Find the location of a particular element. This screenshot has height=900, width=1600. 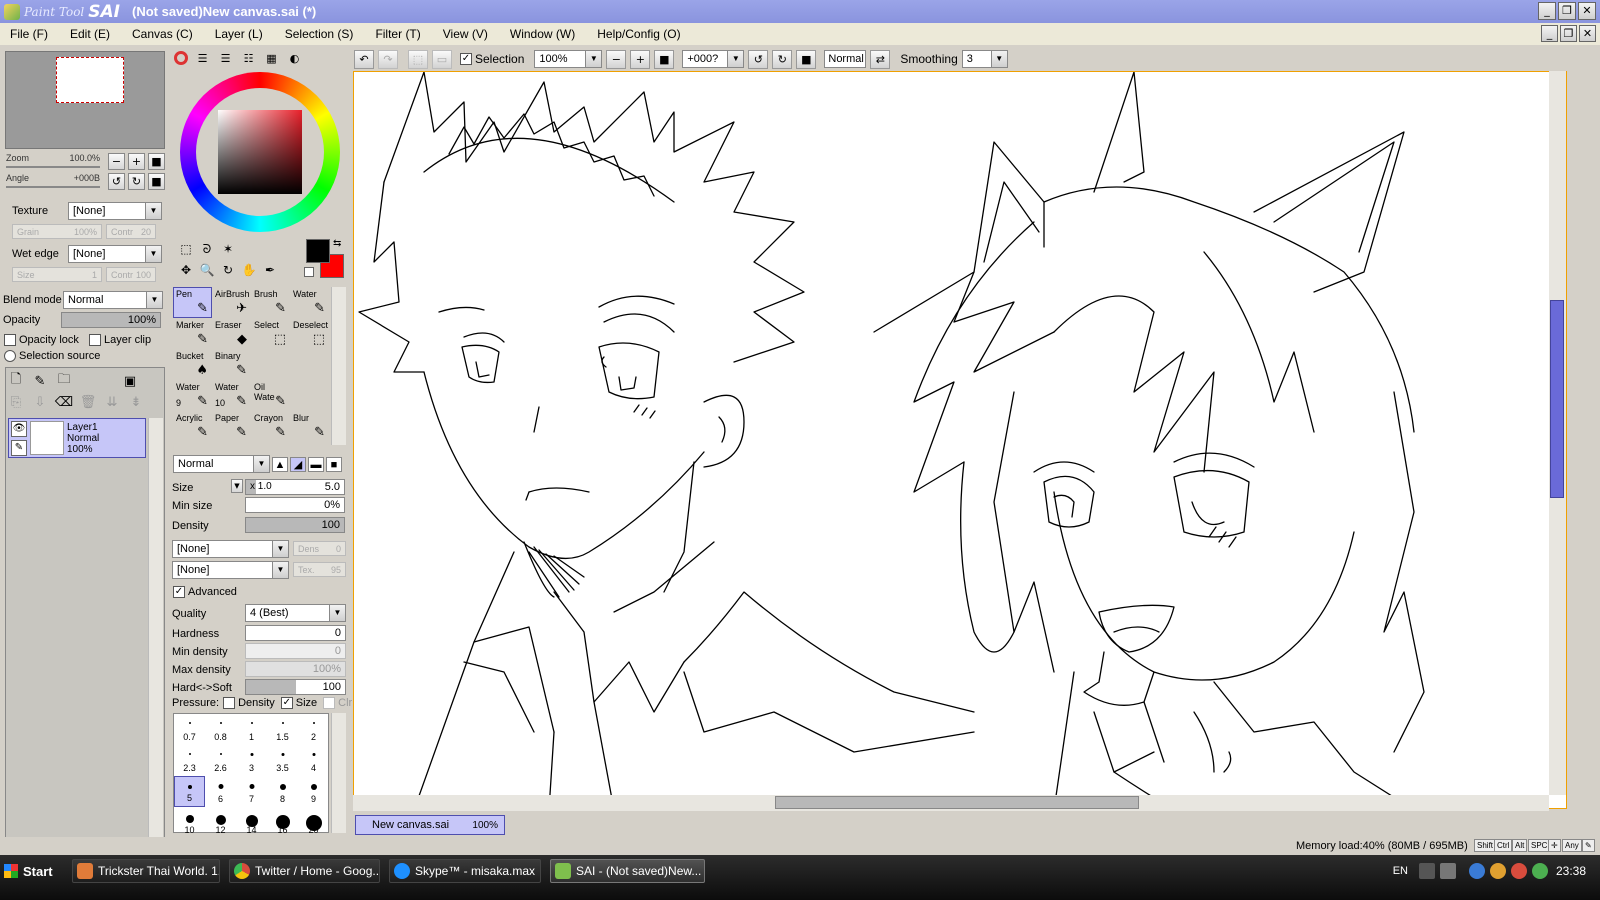

brush-size-preset: 9 is located at coordinates (313, 791).